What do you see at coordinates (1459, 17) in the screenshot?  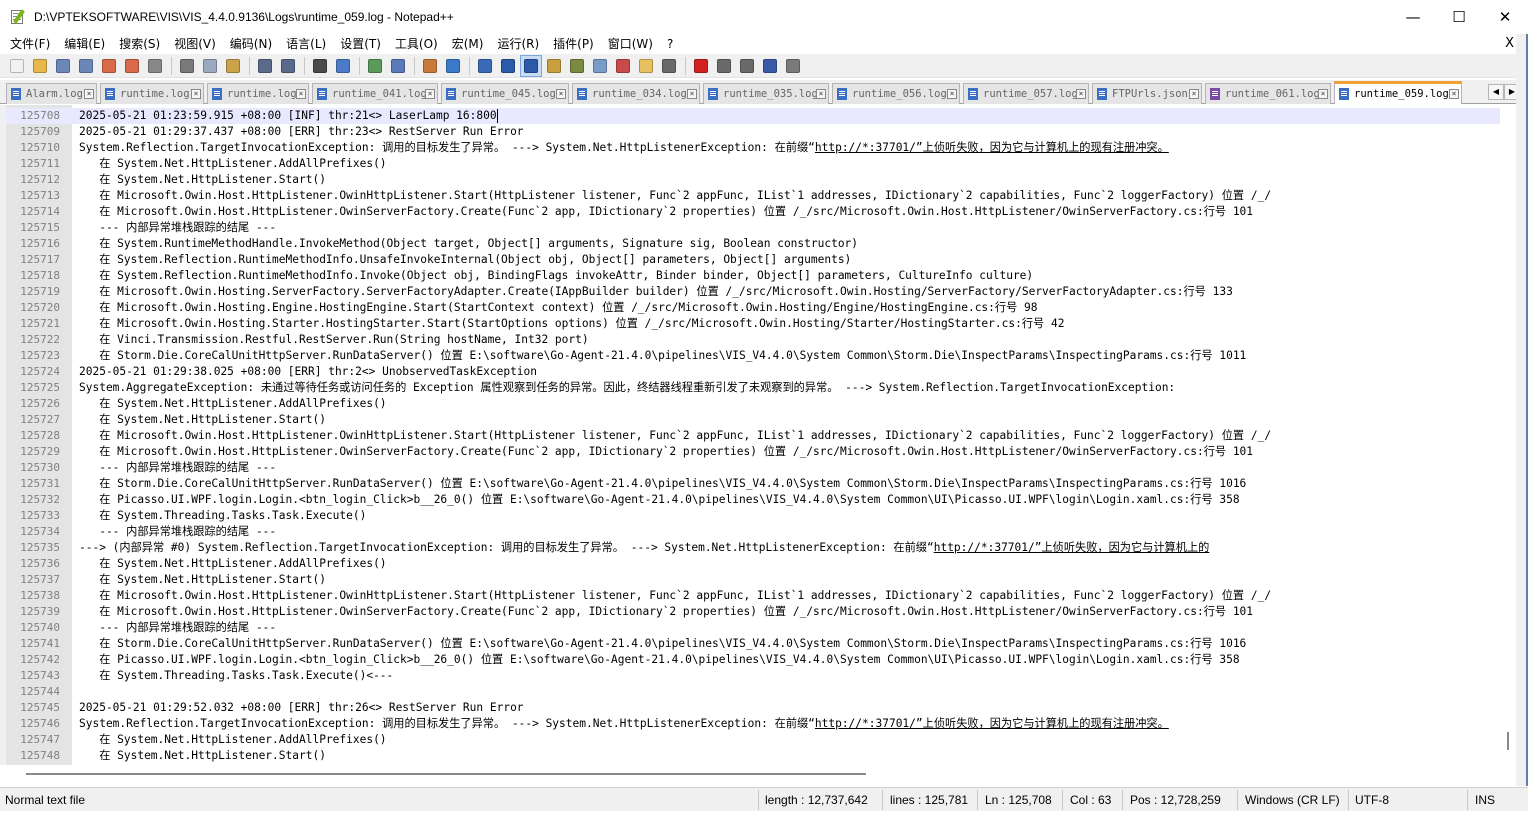 I see `maximize-button: ☐` at bounding box center [1459, 17].